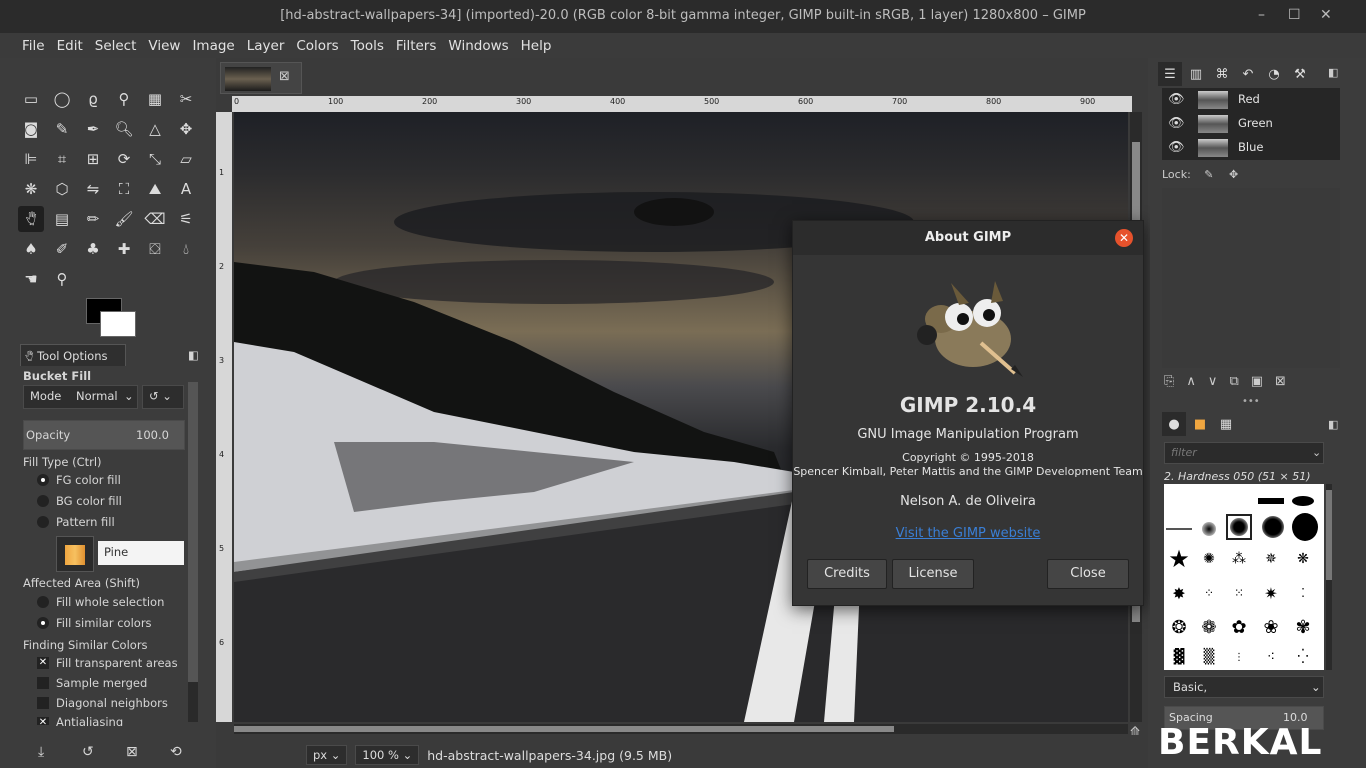 The width and height of the screenshot is (1366, 768). Describe the element at coordinates (1261, 15) in the screenshot. I see `minimize-button: –` at that location.